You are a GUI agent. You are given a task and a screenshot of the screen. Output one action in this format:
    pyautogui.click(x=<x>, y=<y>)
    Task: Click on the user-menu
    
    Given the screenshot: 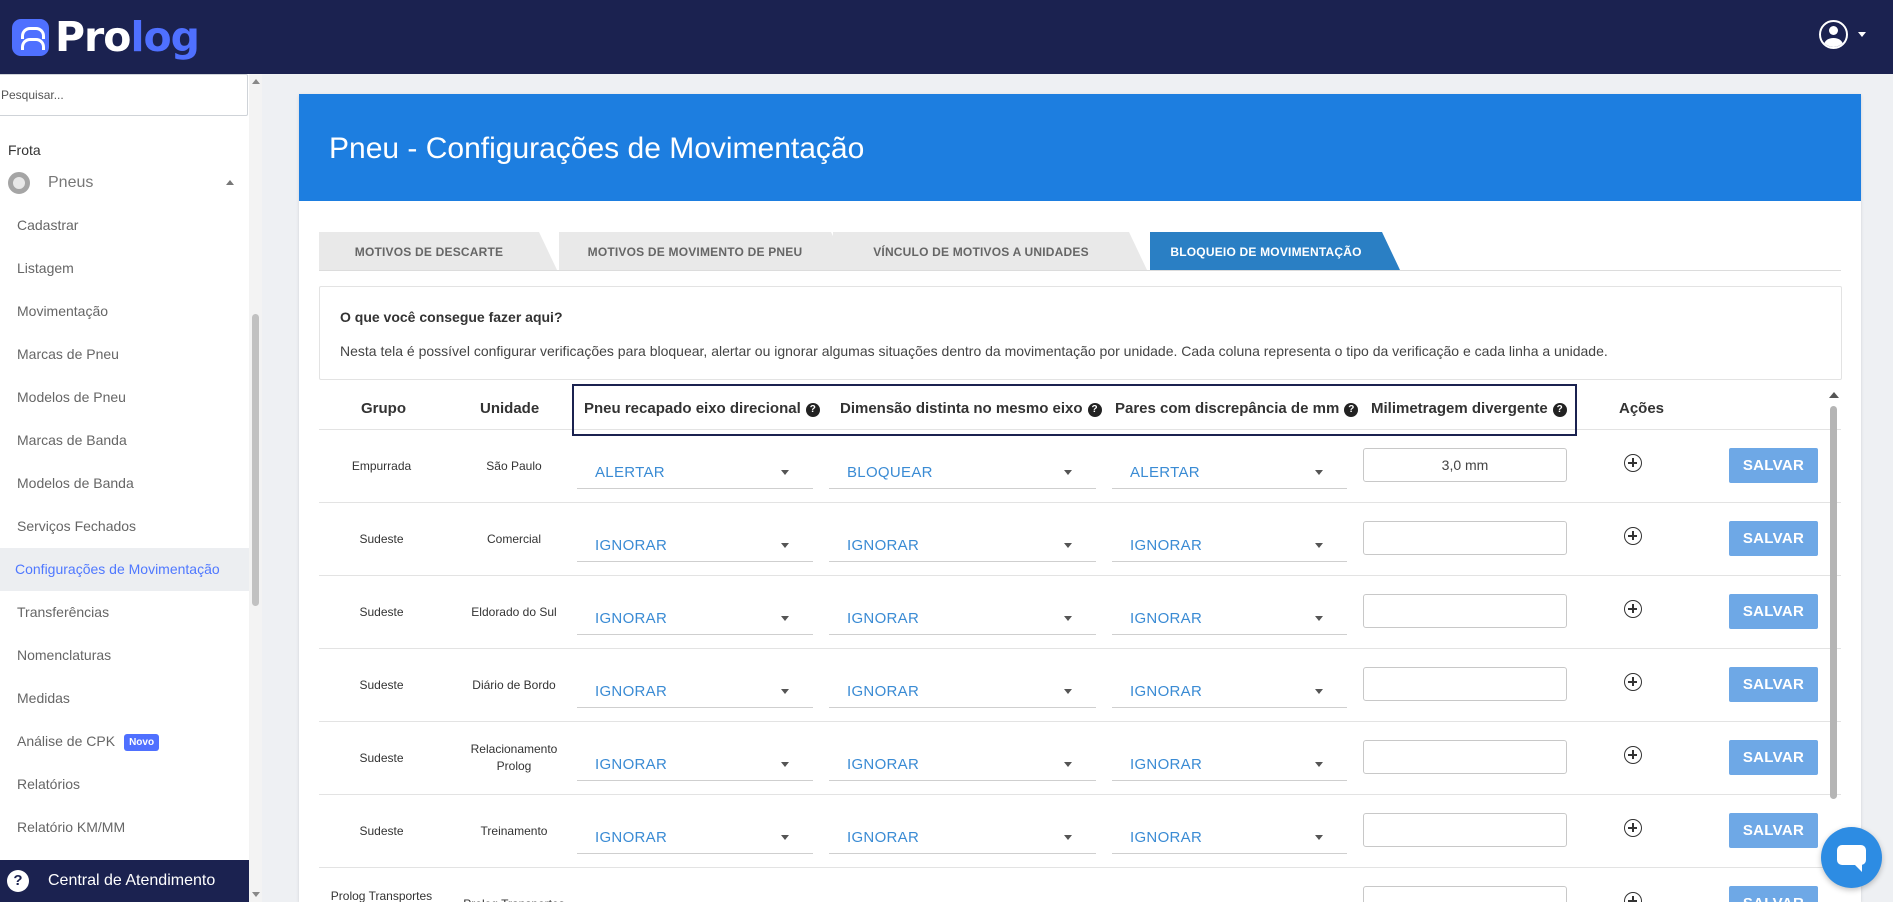 What is the action you would take?
    pyautogui.click(x=1842, y=34)
    